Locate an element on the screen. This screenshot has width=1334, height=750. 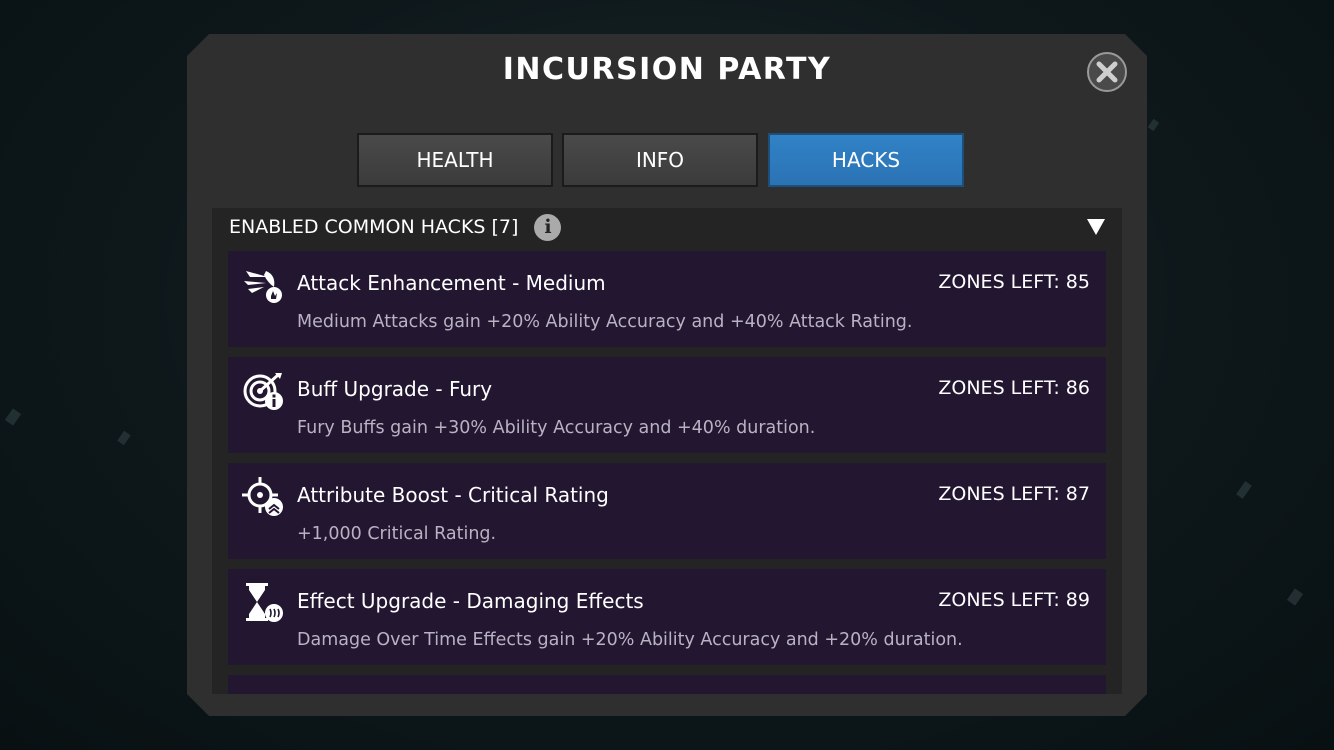
hack-name: Effect Upgrade - Damaging Effects is located at coordinates (470, 601).